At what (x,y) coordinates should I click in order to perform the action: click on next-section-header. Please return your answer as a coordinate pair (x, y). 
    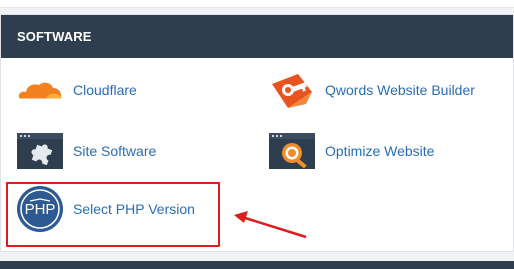
    Looking at the image, I should click on (257, 265).